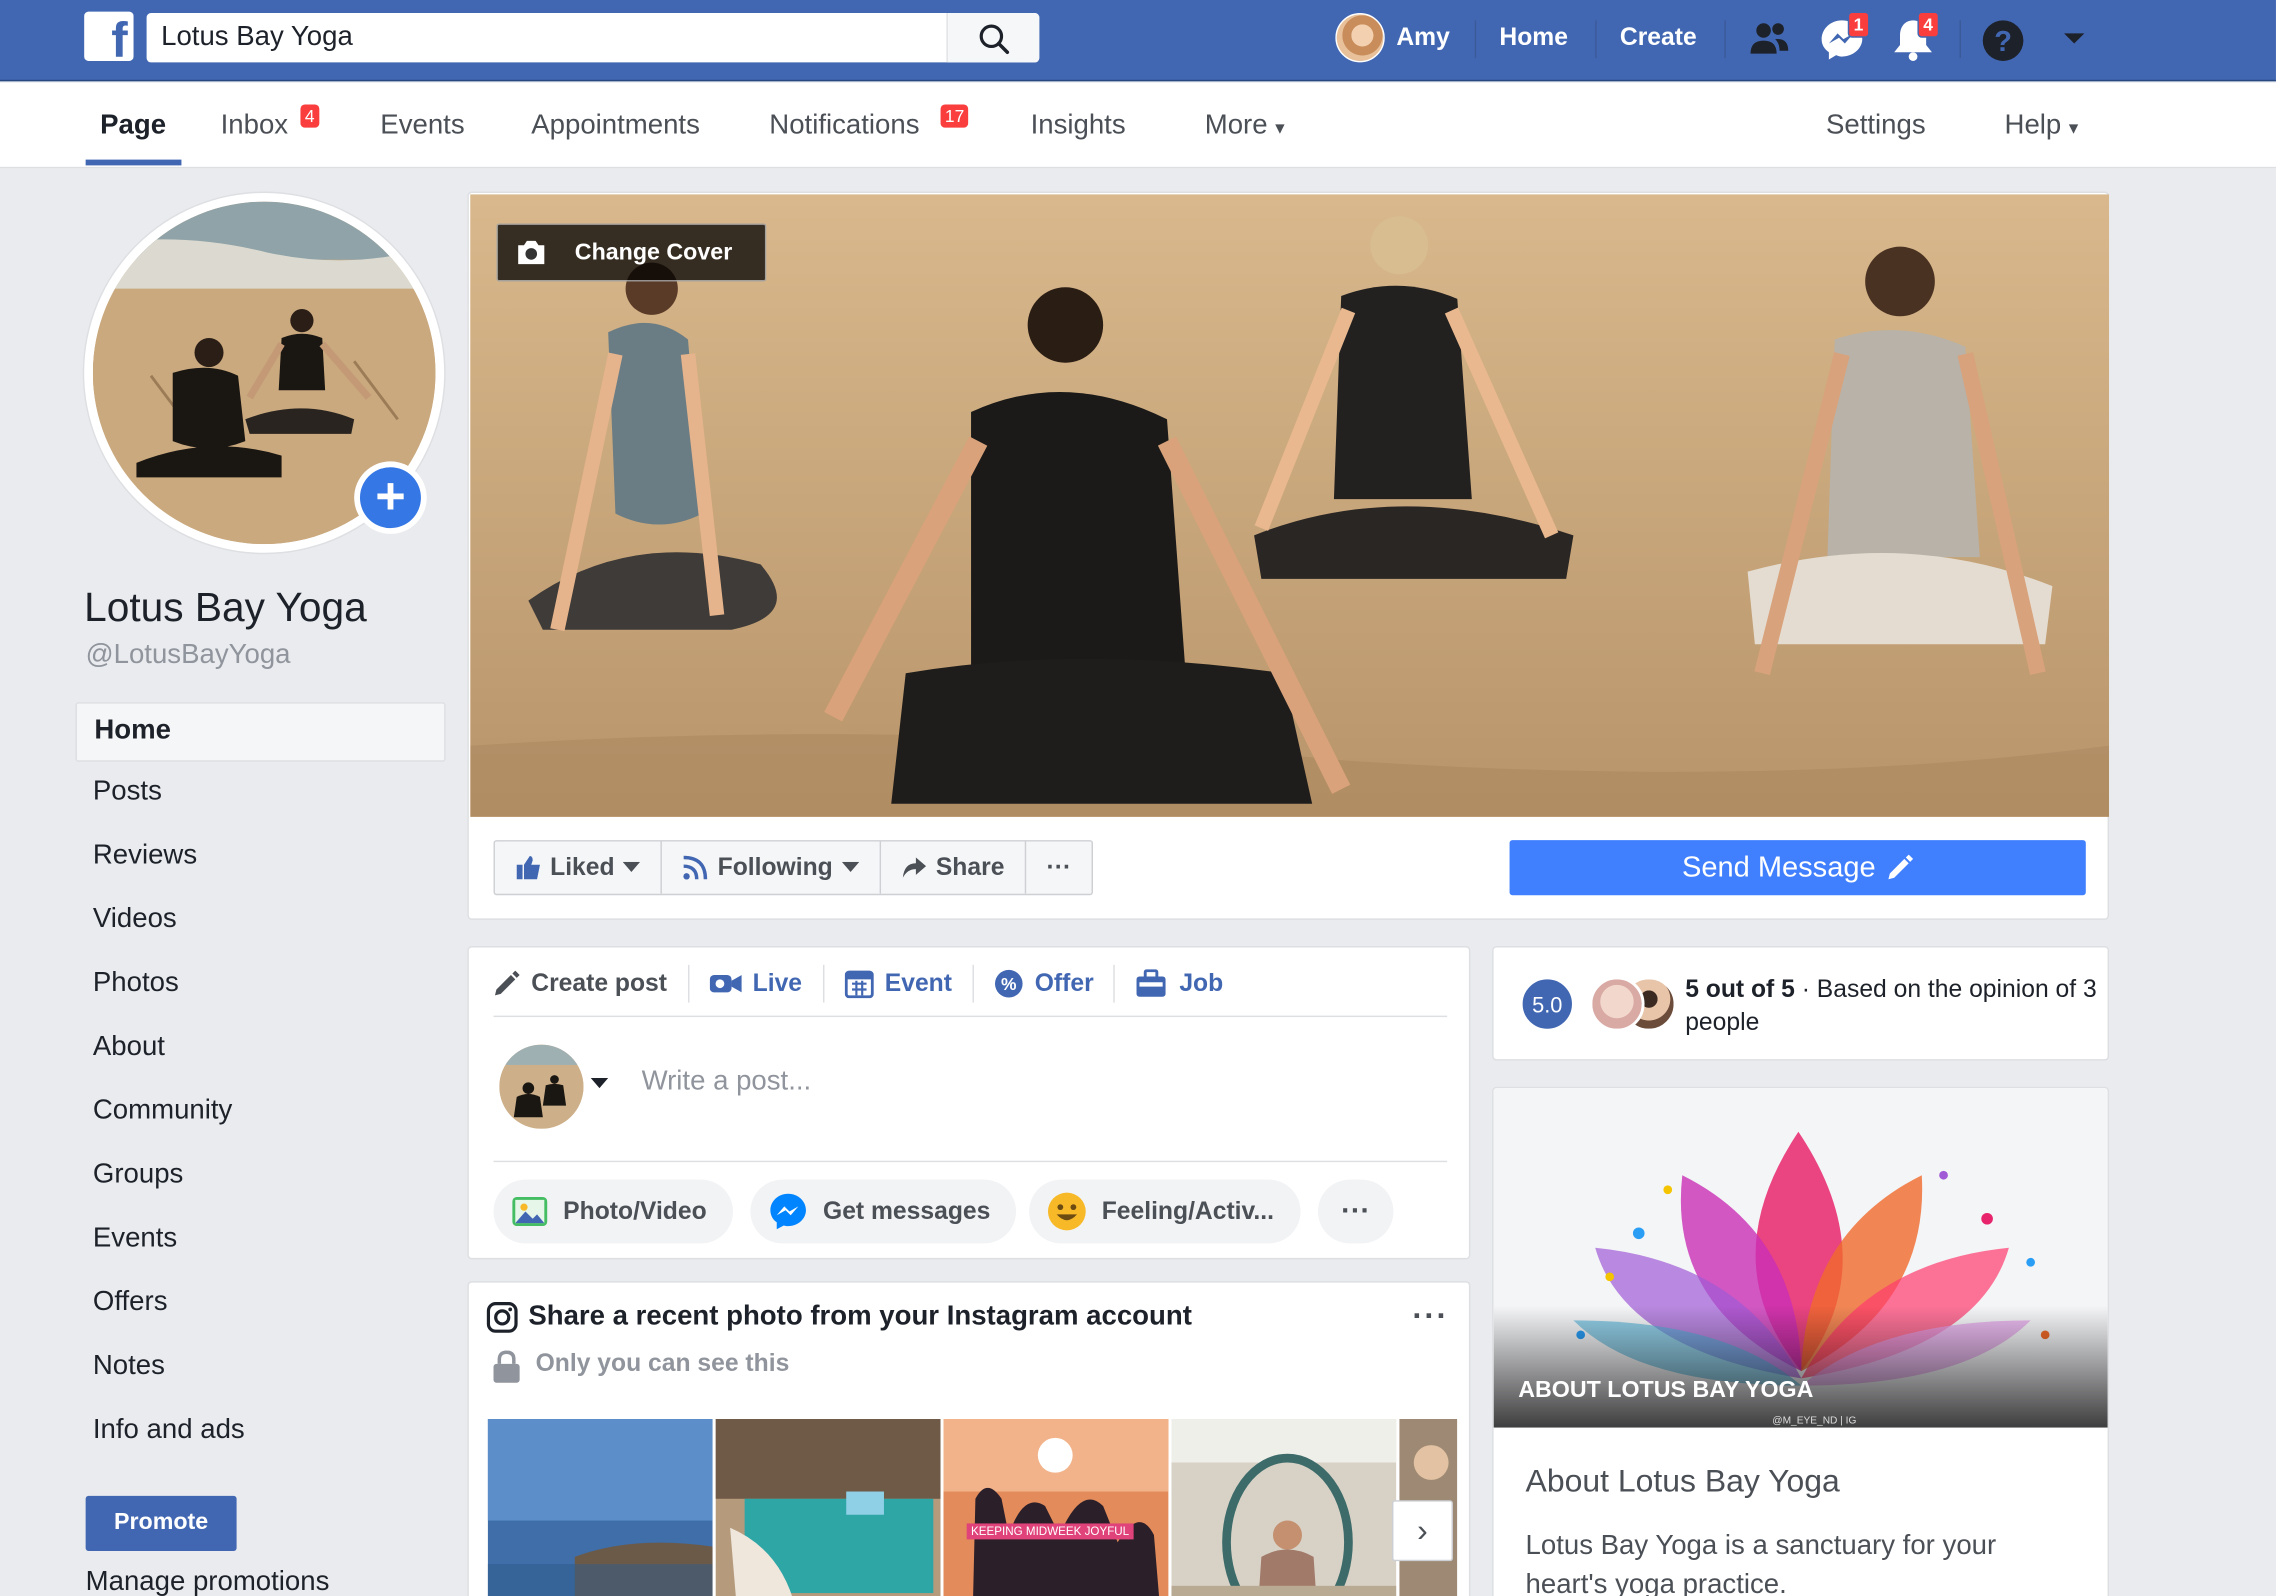 The image size is (2276, 1596). What do you see at coordinates (1814, 1421) in the screenshot?
I see `image-watermark: @M_EYE_ND | IG` at bounding box center [1814, 1421].